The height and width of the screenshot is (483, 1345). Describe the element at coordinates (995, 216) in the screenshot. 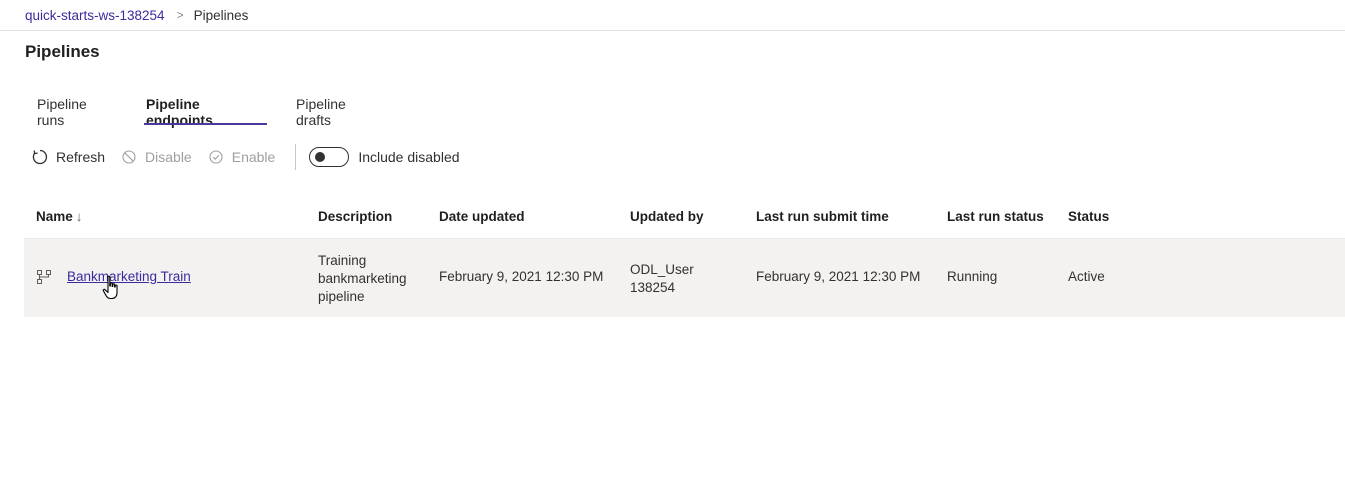

I see `column-header-last-run-status: Last run status` at that location.